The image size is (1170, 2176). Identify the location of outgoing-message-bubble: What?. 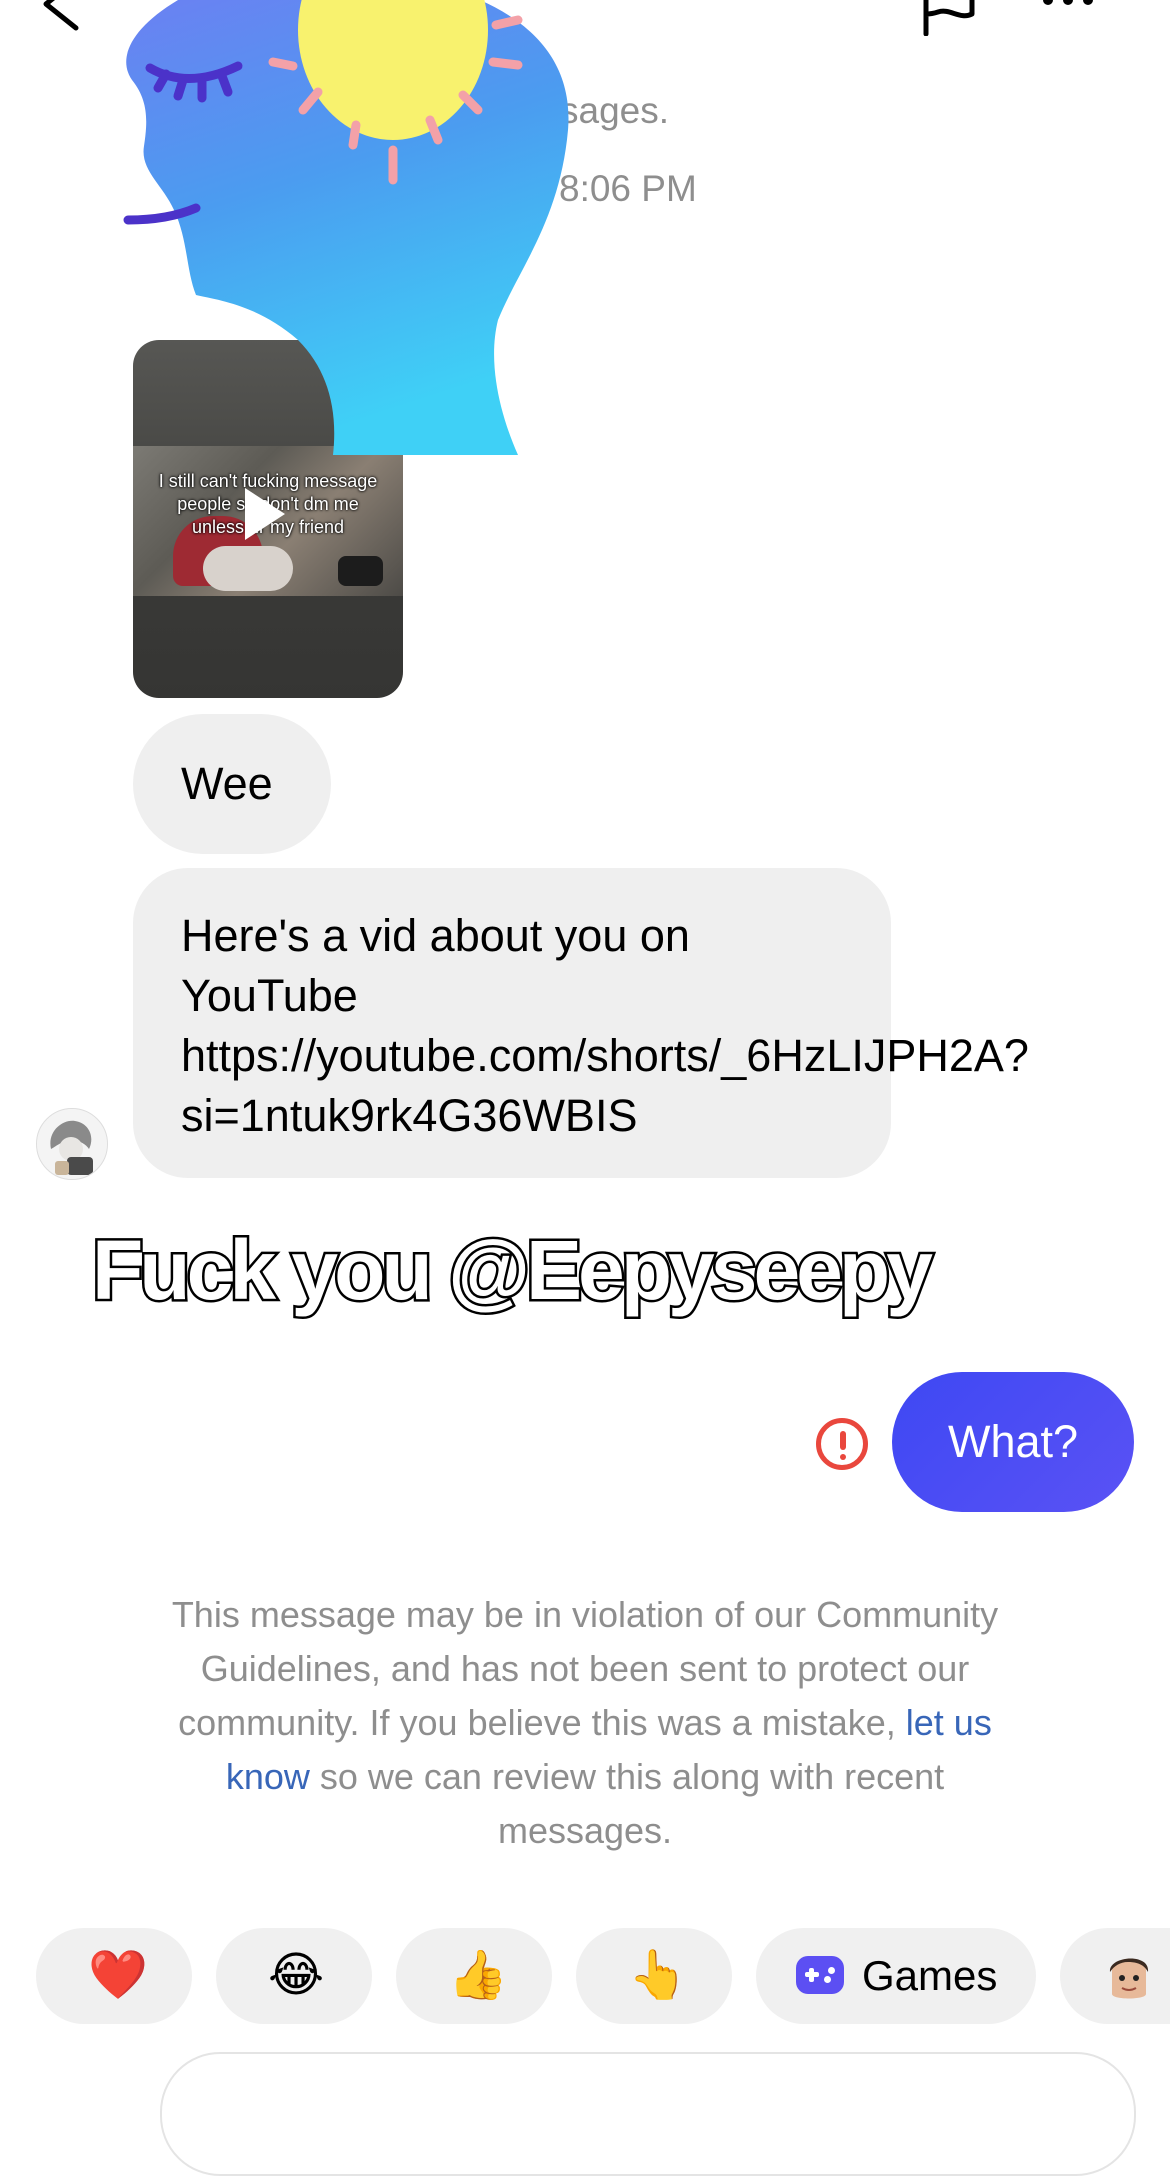
(1013, 1442).